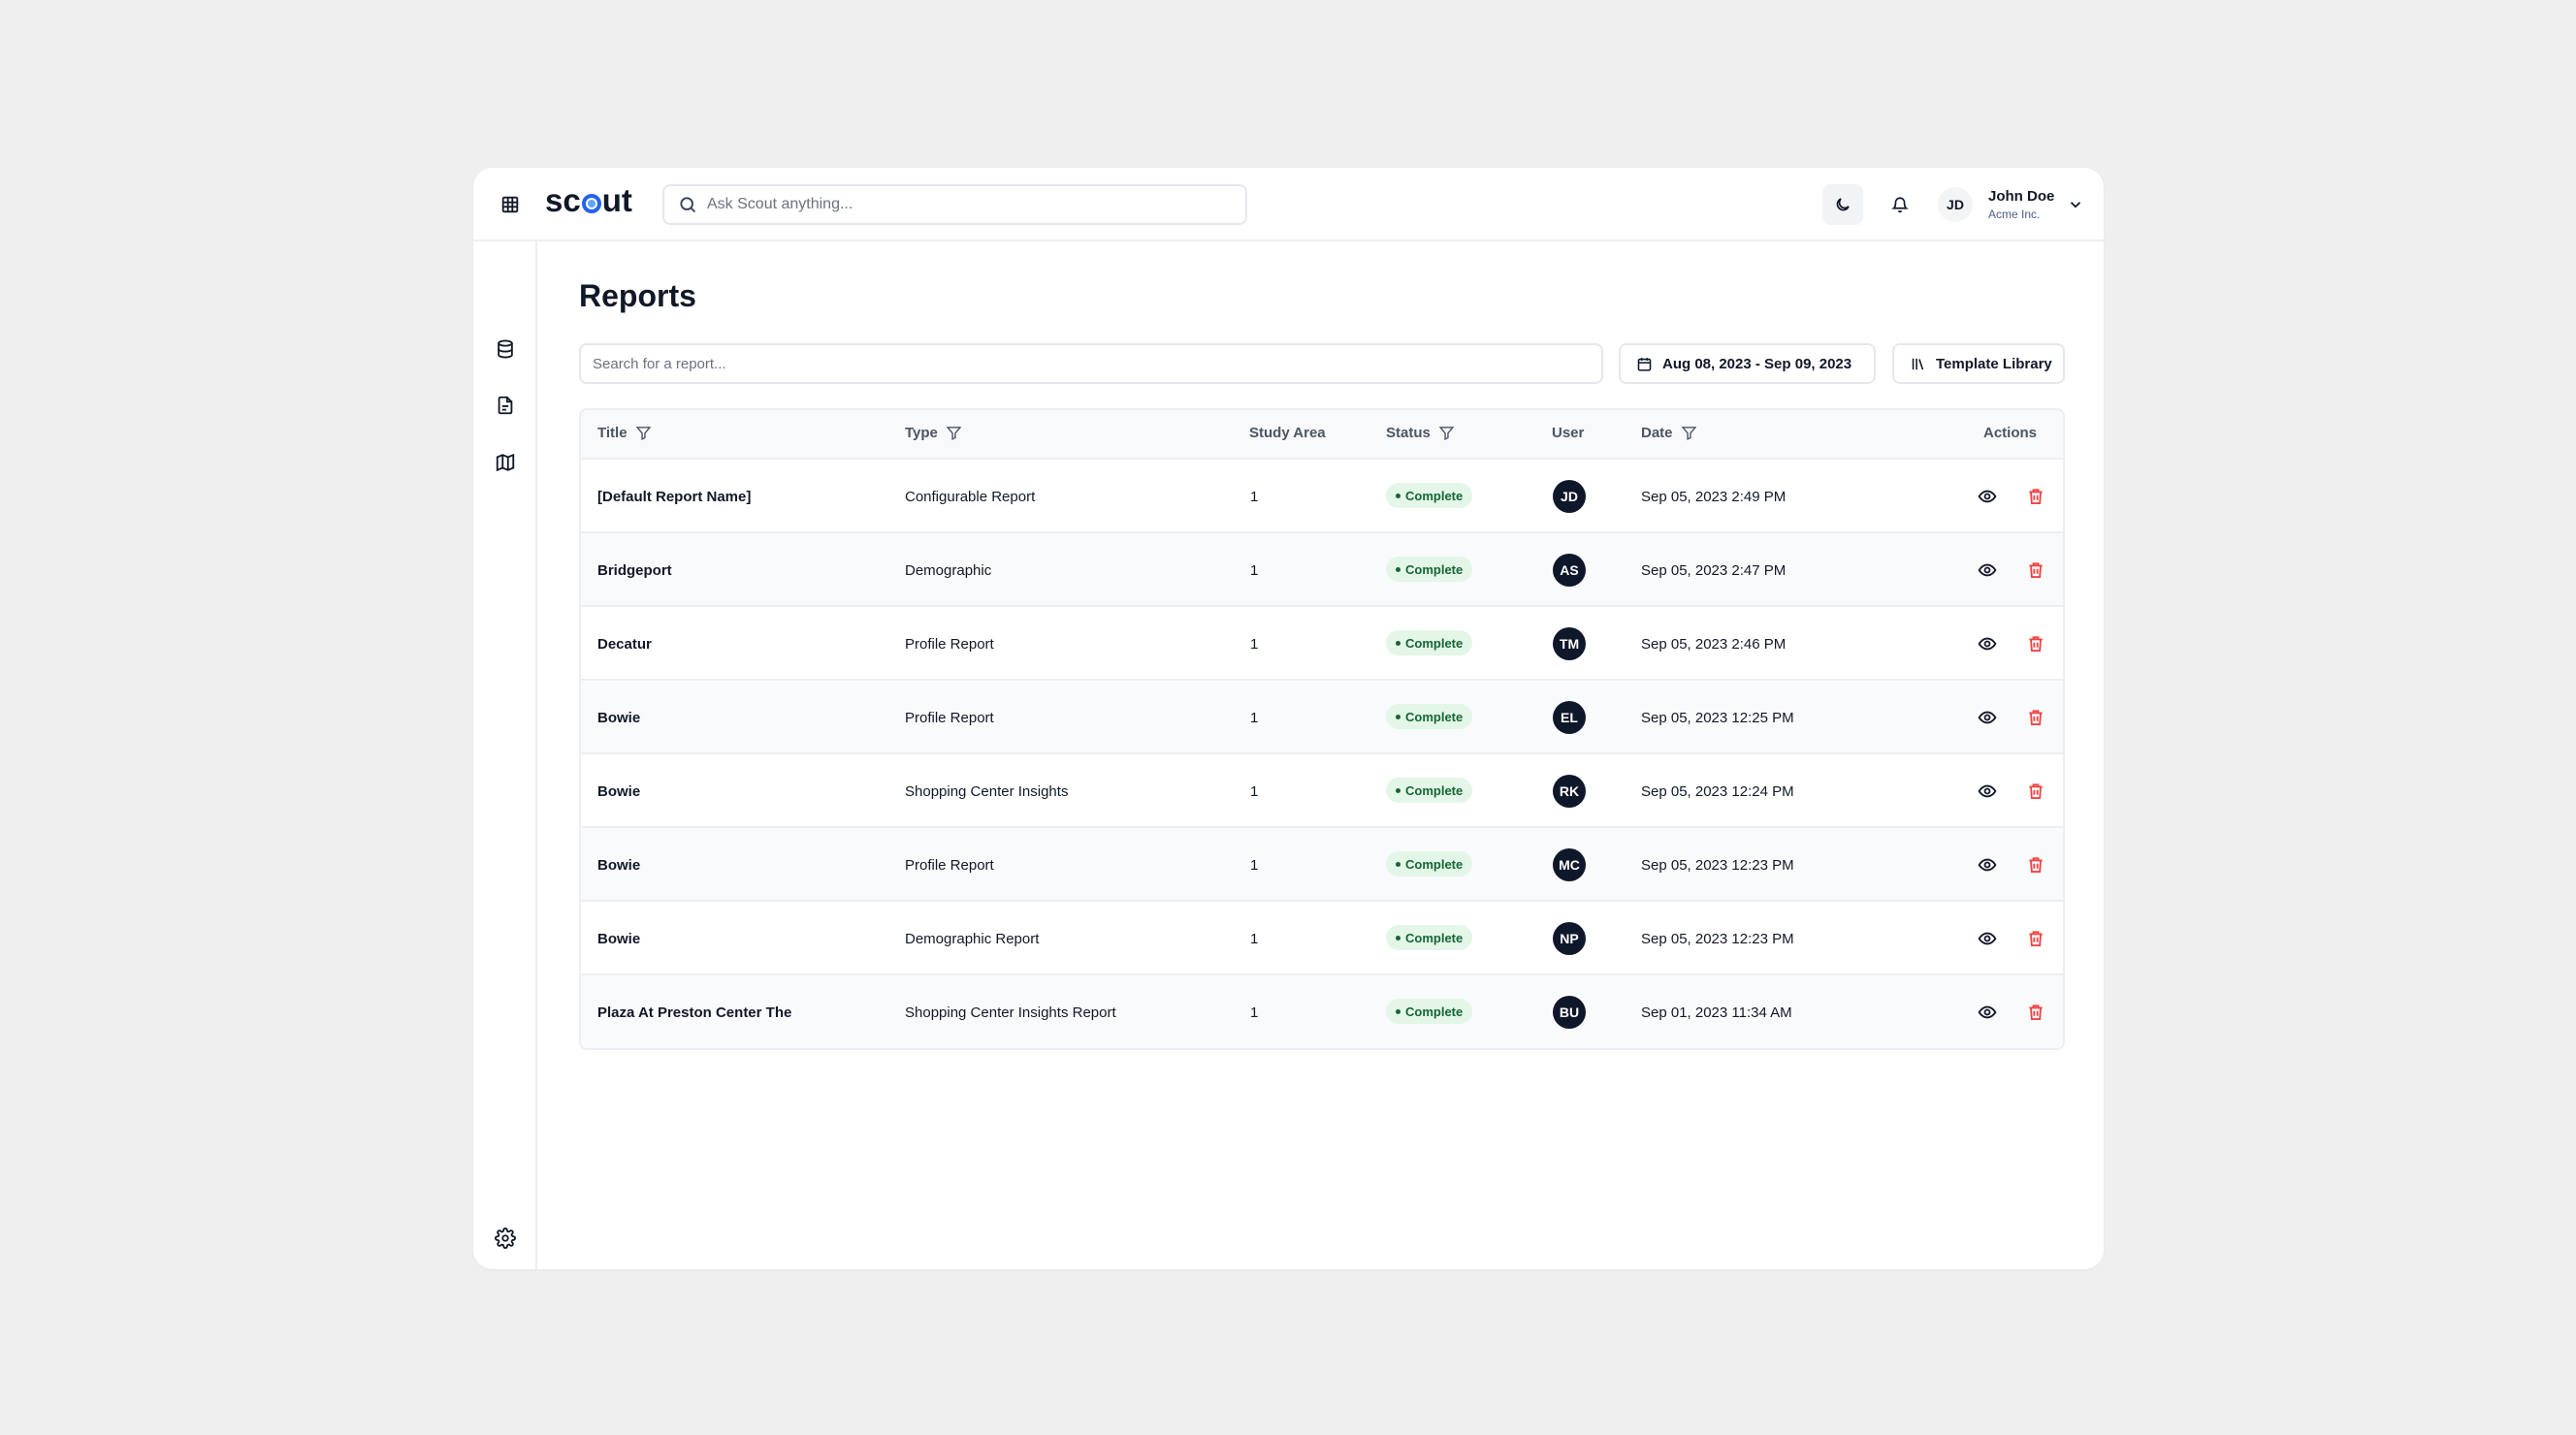 Image resolution: width=2576 pixels, height=1435 pixels. I want to click on theme-toggle-button, so click(1842, 204).